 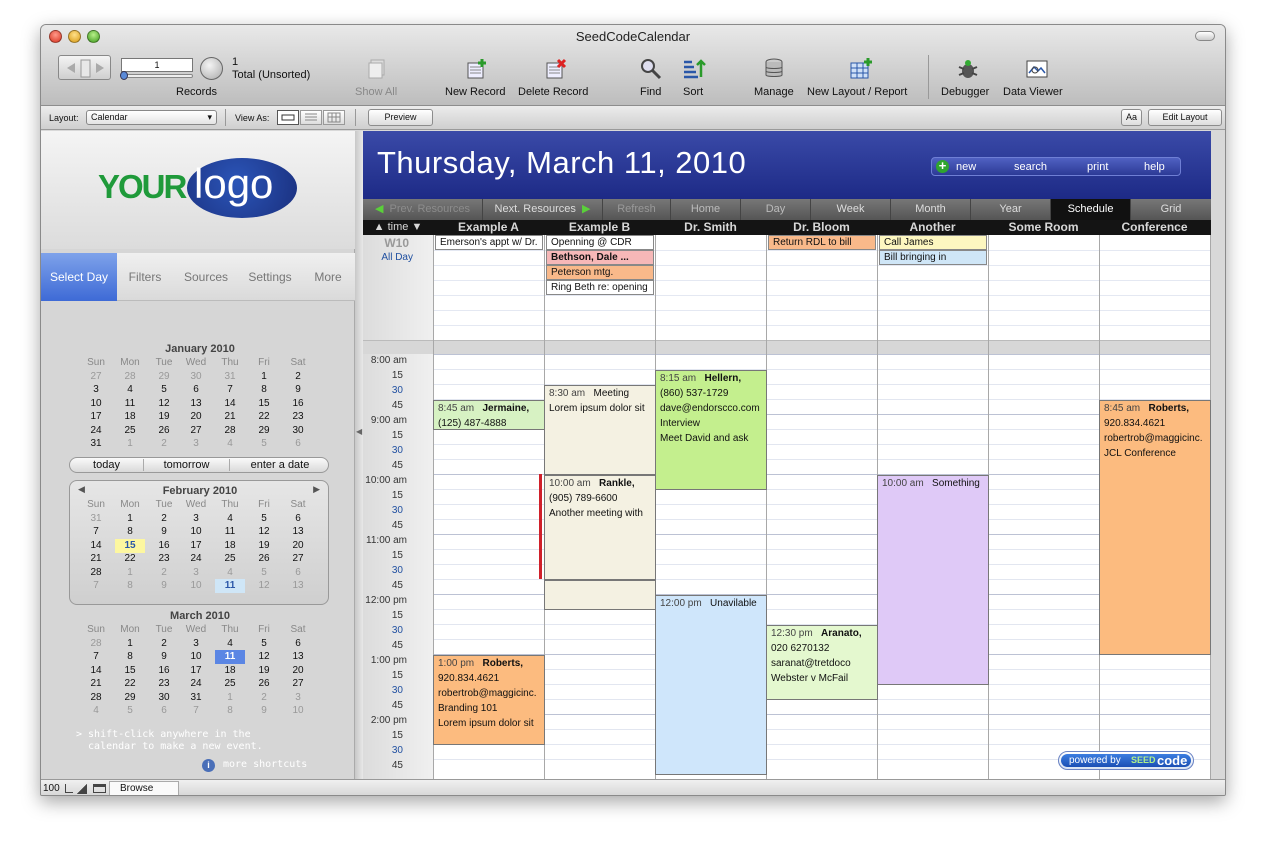 What do you see at coordinates (489, 242) in the screenshot?
I see `allday-event: Emerson's appt w/ Dr.` at bounding box center [489, 242].